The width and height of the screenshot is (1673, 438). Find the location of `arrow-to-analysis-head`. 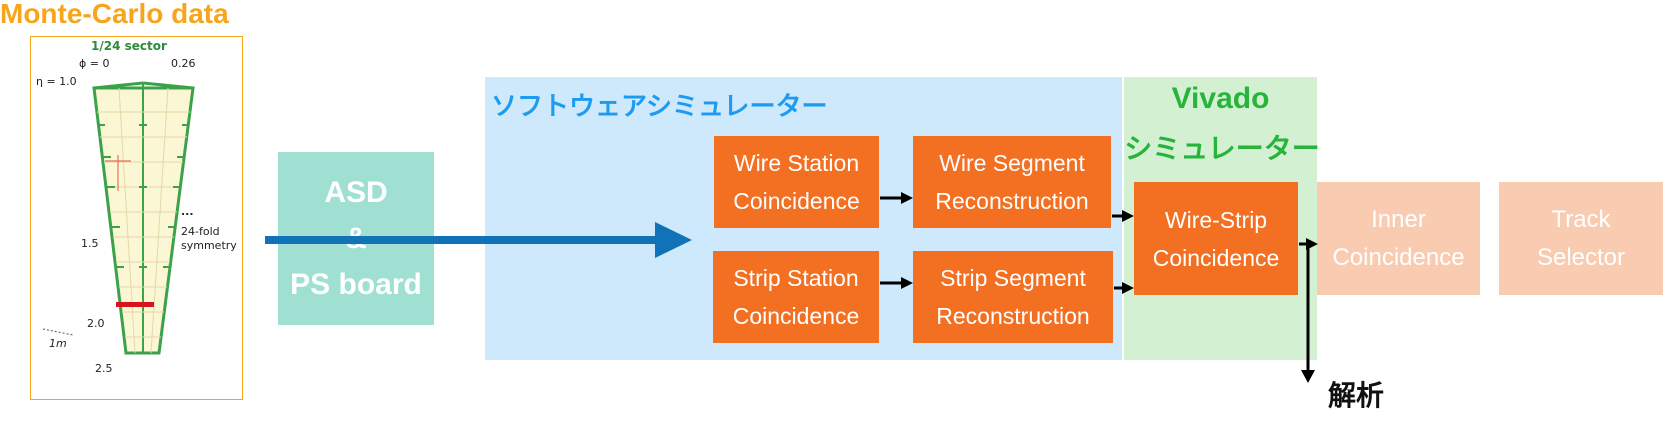

arrow-to-analysis-head is located at coordinates (1308, 376).